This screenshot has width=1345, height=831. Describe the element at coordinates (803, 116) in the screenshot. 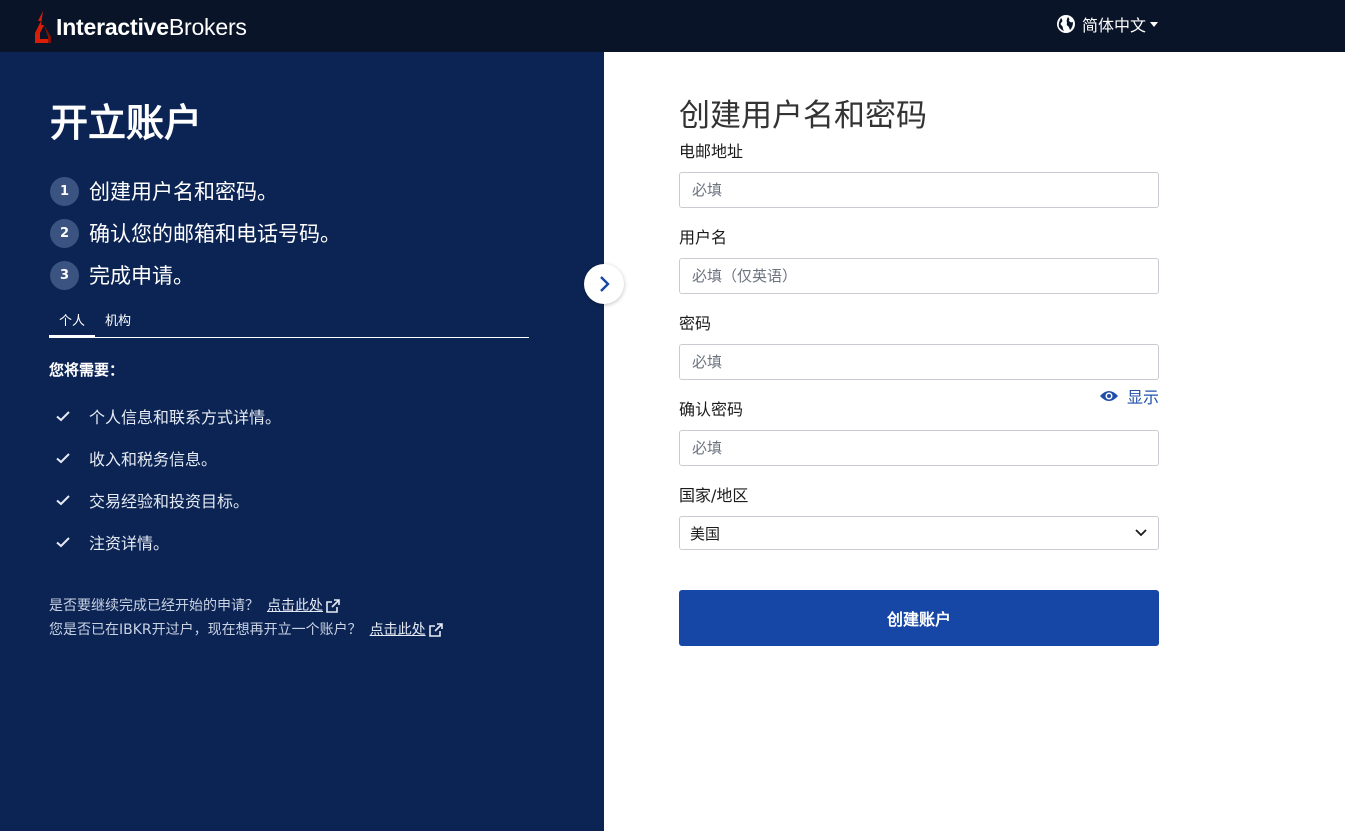

I see `form-title: 创建用户名和密码` at that location.